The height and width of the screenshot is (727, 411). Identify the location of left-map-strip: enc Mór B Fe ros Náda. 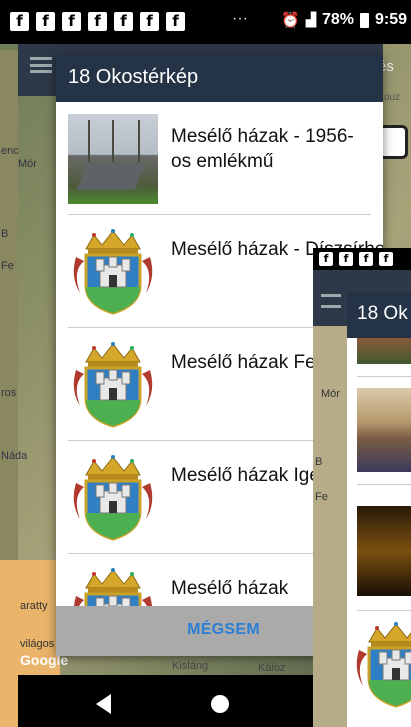
(18, 305).